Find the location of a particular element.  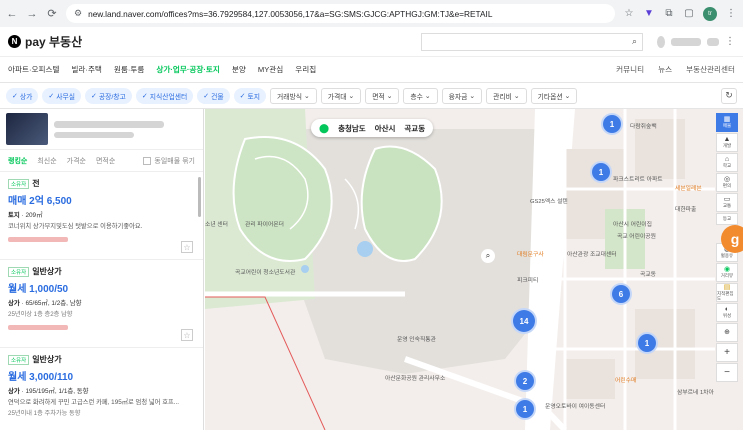

tool-transport: ▭ 교통 is located at coordinates (727, 202).